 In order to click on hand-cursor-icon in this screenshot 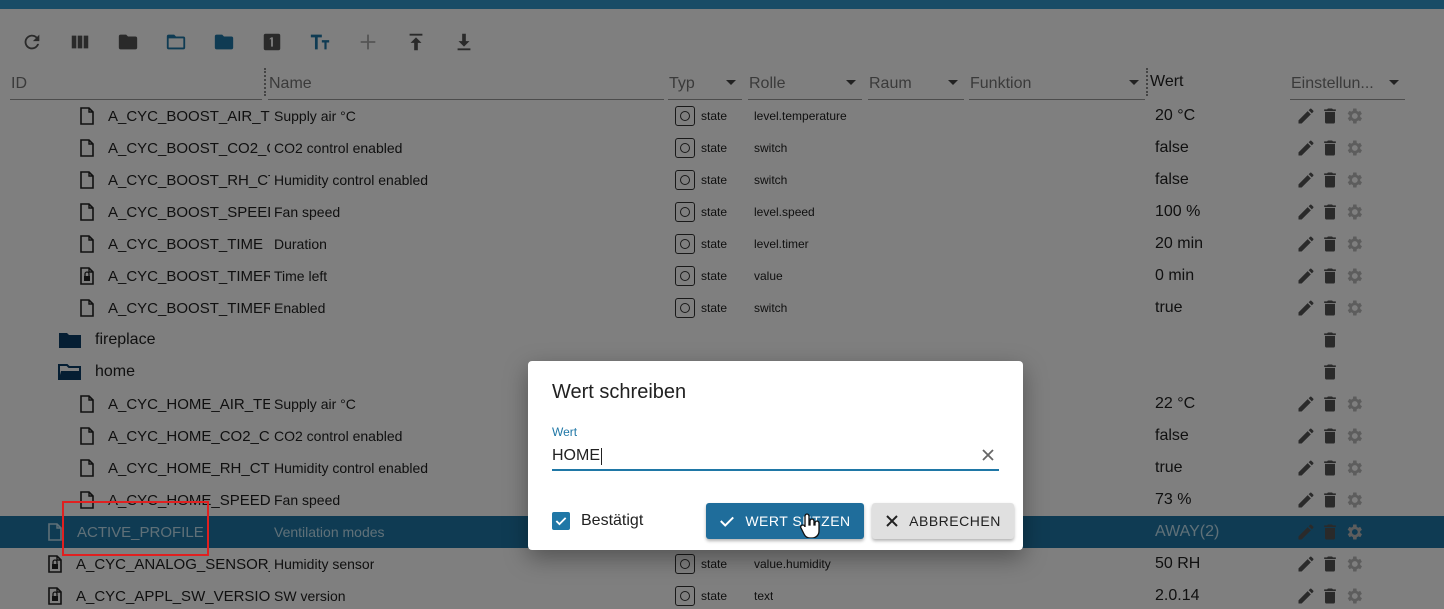, I will do `click(810, 525)`.